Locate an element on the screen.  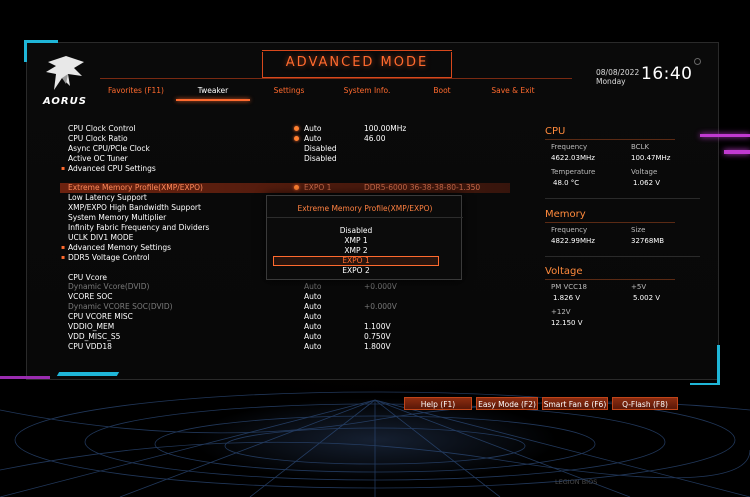
smart-fan-button: Smart Fan 6 (F6) is located at coordinates (575, 403).